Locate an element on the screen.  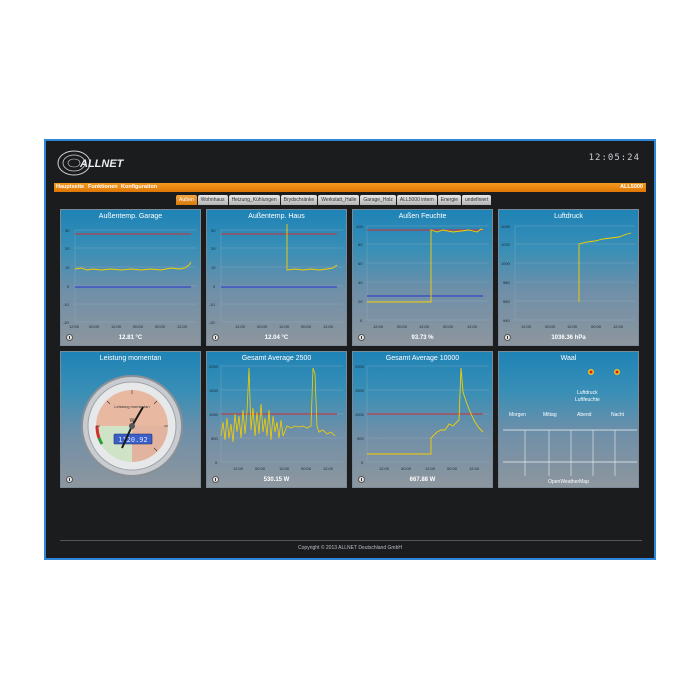
menu-item-funktionen: Funktionen is located at coordinates (103, 187).